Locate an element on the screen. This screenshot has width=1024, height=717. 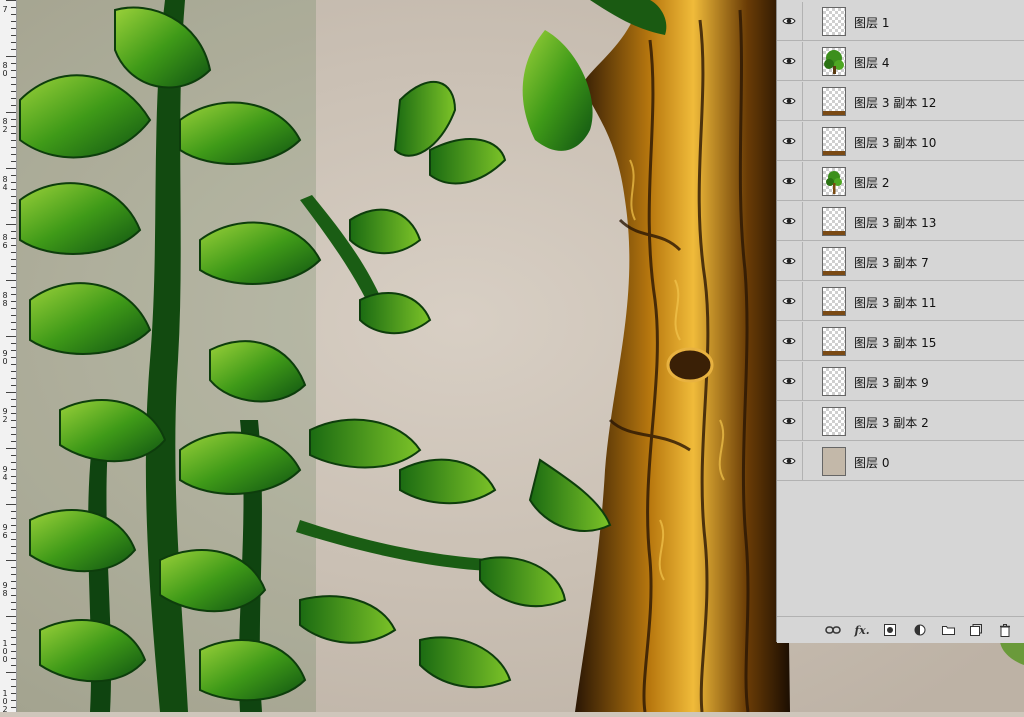
ruler-label: 100 is located at coordinates (5, 651).